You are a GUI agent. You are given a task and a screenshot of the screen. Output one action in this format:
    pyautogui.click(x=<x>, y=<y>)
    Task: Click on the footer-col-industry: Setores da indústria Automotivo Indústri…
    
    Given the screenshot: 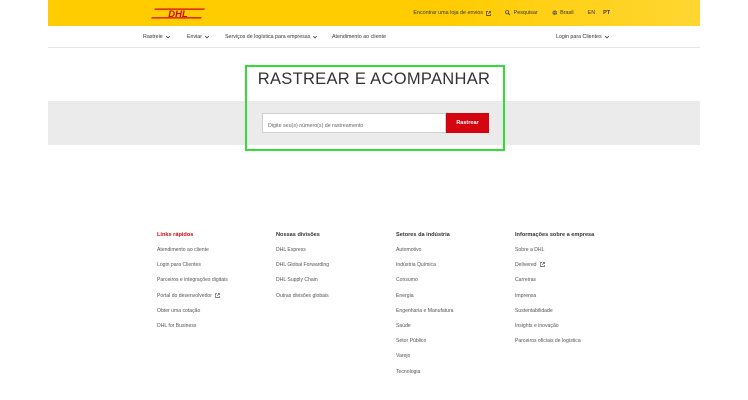 What is the action you would take?
    pyautogui.click(x=451, y=308)
    